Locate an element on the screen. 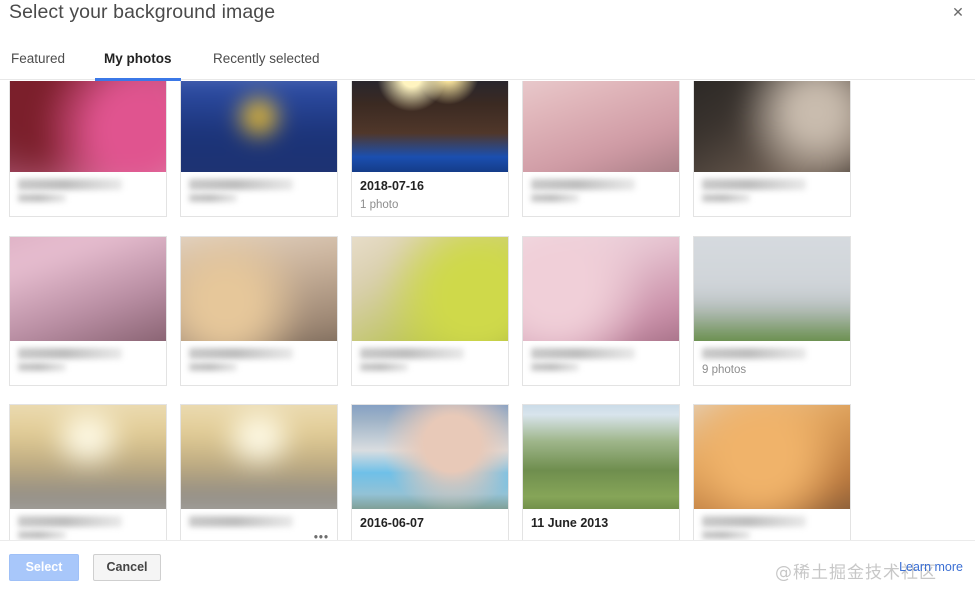 The width and height of the screenshot is (975, 592). photo-group-pink-image is located at coordinates (88, 289).